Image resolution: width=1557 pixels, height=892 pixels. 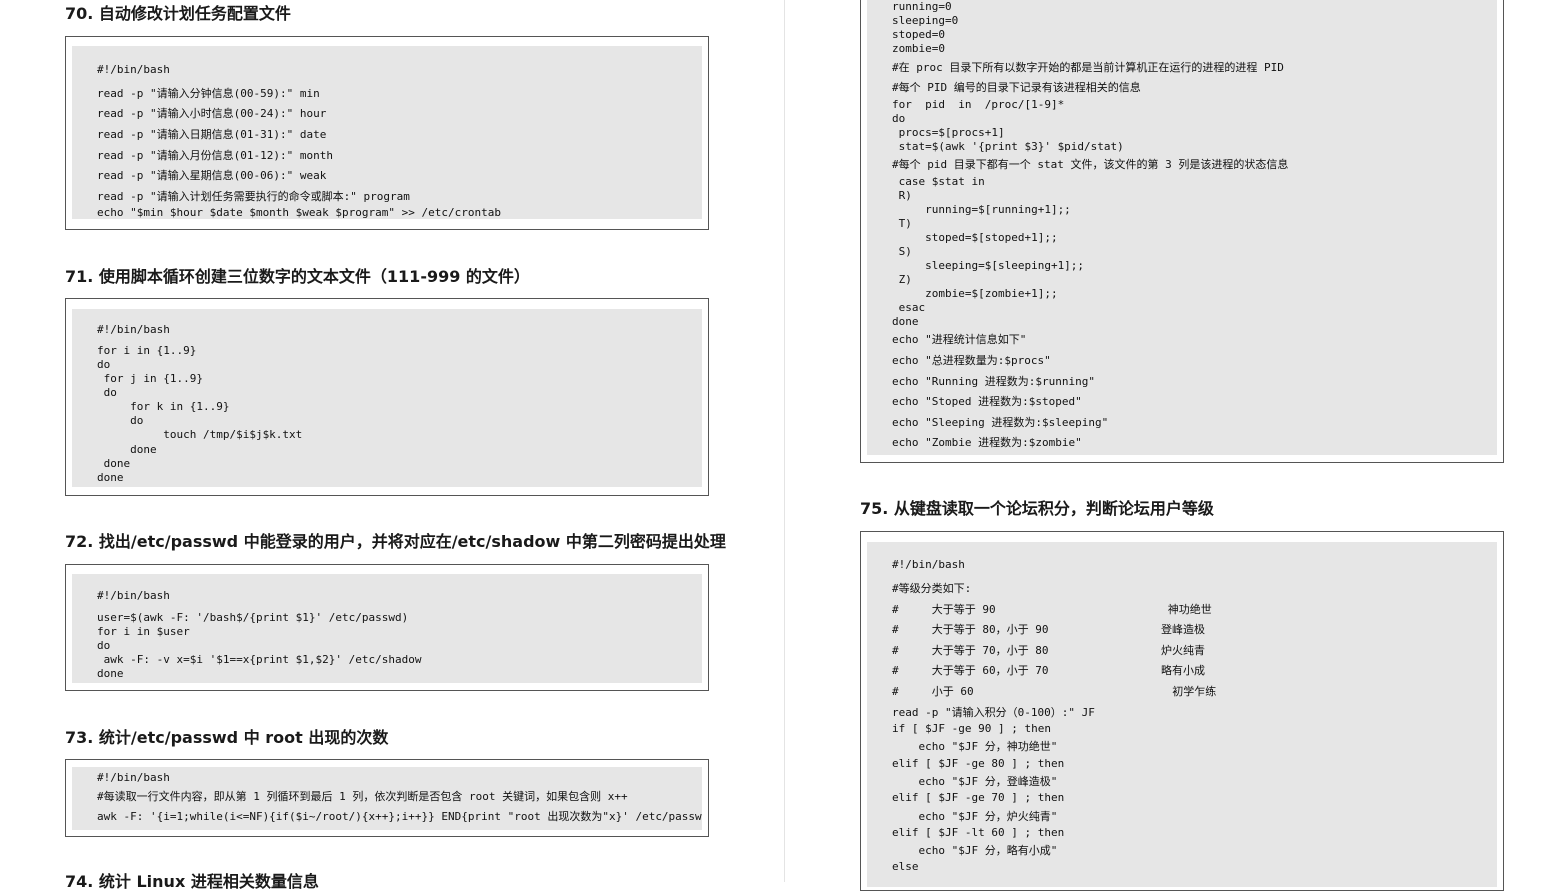 I want to click on code-line: read -p "请输入月份信息(01-12):" month, so click(x=215, y=155).